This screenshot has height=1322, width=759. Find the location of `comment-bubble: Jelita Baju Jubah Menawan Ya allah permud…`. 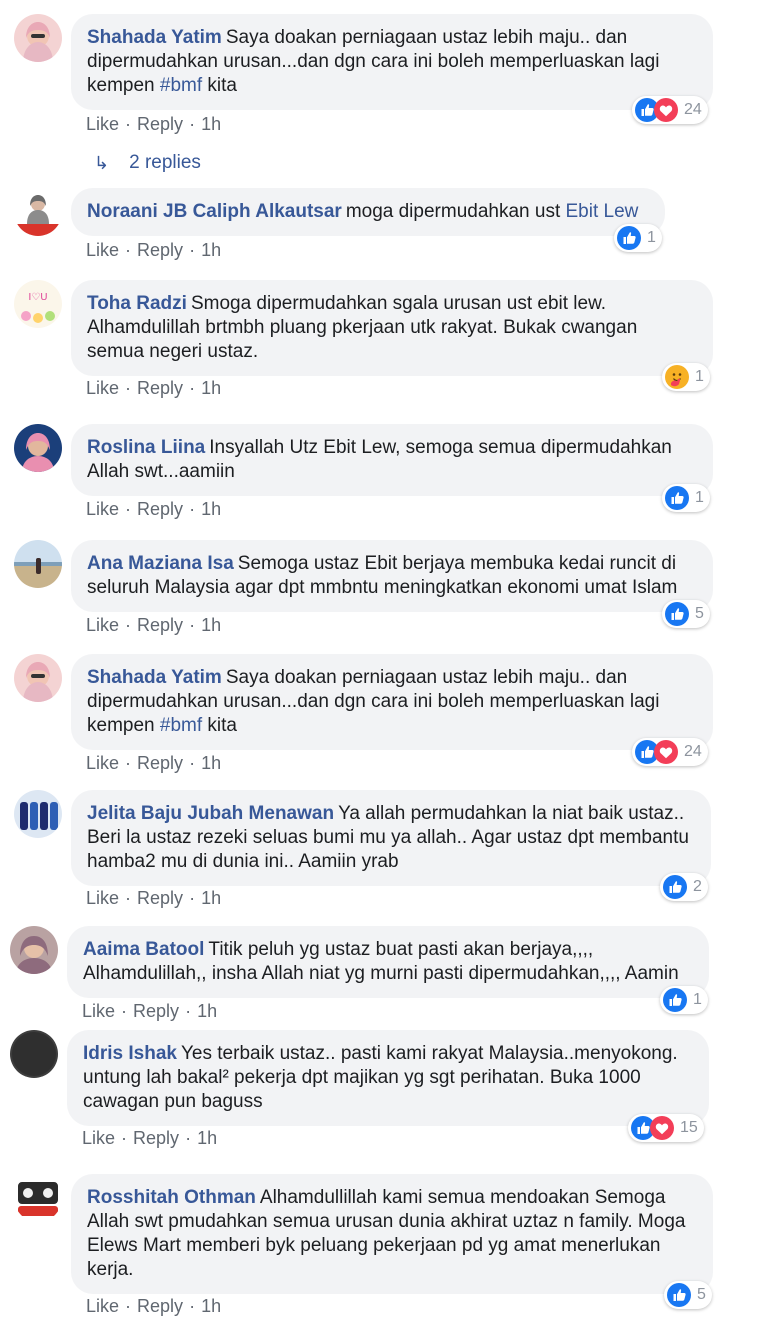

comment-bubble: Jelita Baju Jubah Menawan Ya allah permud… is located at coordinates (391, 838).